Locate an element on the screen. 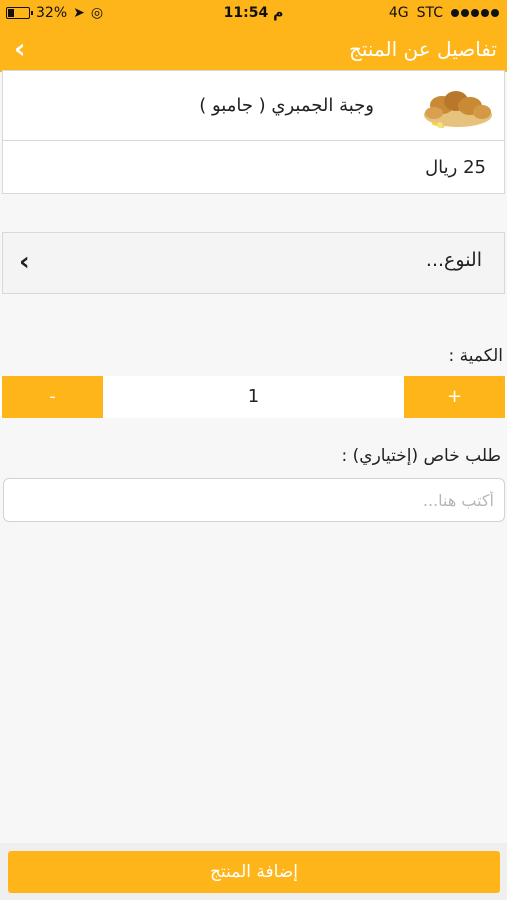 This screenshot has height=900, width=507. product-name: وجبة الجمبري ( جامبو ) is located at coordinates (286, 105).